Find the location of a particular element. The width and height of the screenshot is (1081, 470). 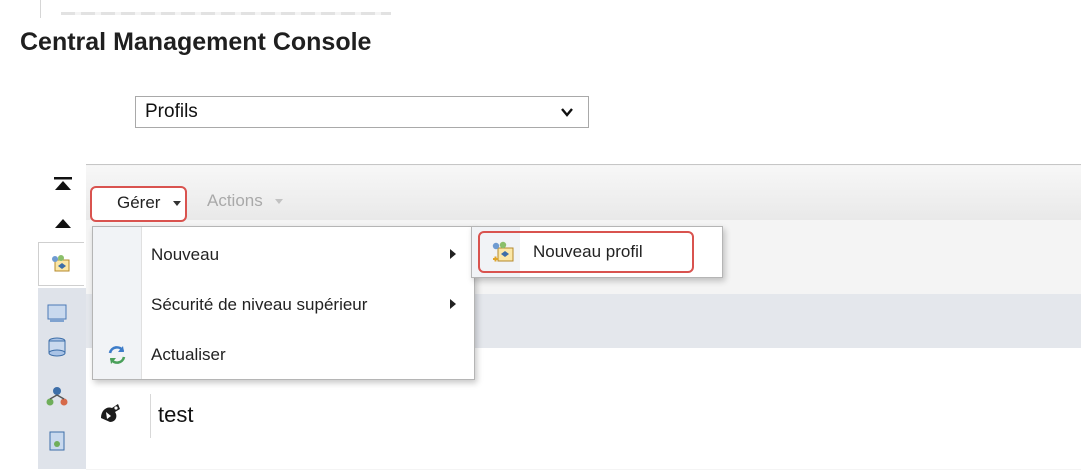

tab-profiles is located at coordinates (61, 264).